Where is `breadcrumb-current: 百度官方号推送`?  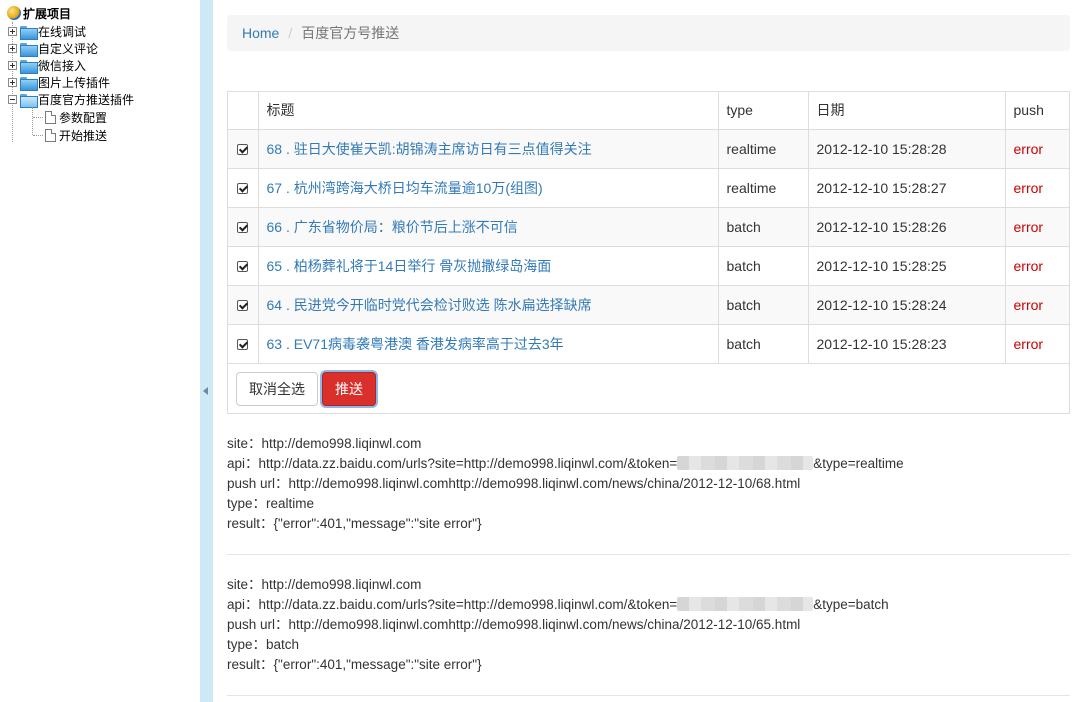 breadcrumb-current: 百度官方号推送 is located at coordinates (350, 33).